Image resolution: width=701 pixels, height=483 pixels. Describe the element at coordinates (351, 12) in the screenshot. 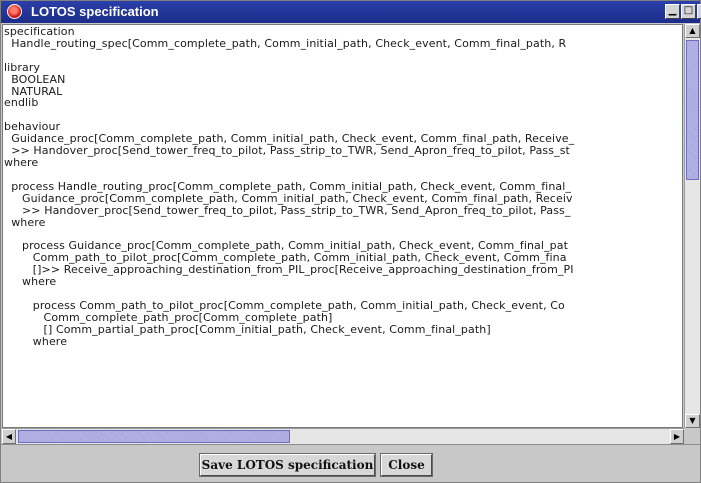

I see `title-bar: LOTOS specification ▁ □` at that location.